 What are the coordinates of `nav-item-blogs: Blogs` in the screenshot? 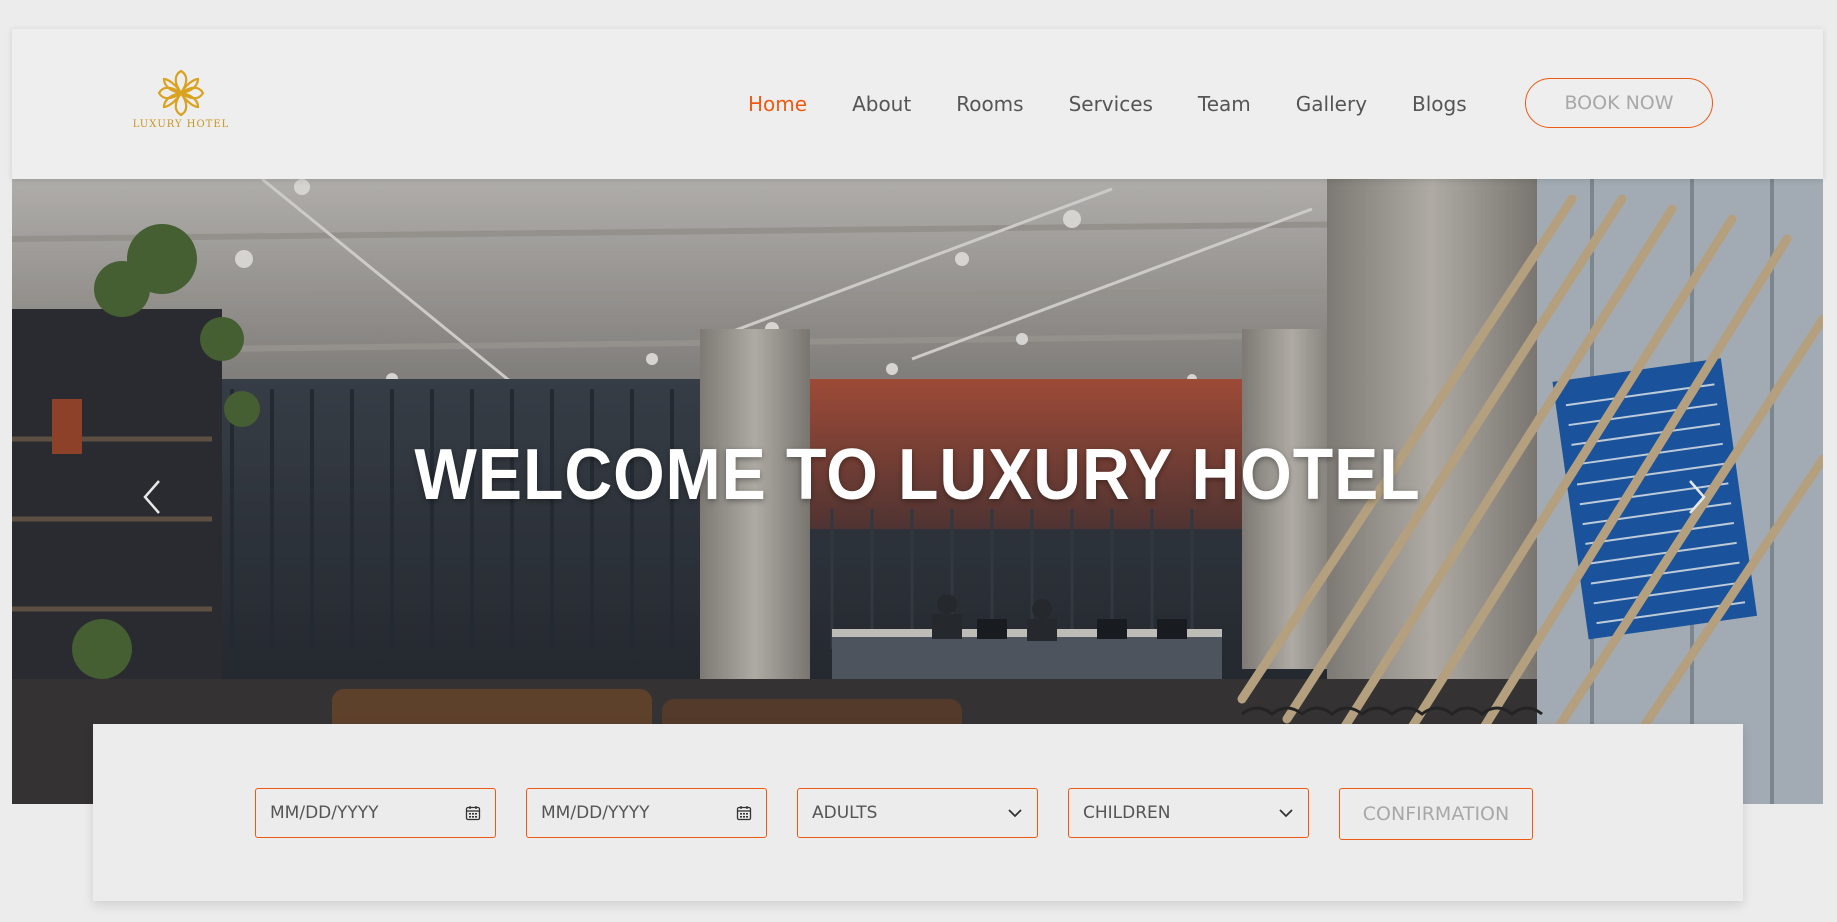 It's located at (1439, 104).